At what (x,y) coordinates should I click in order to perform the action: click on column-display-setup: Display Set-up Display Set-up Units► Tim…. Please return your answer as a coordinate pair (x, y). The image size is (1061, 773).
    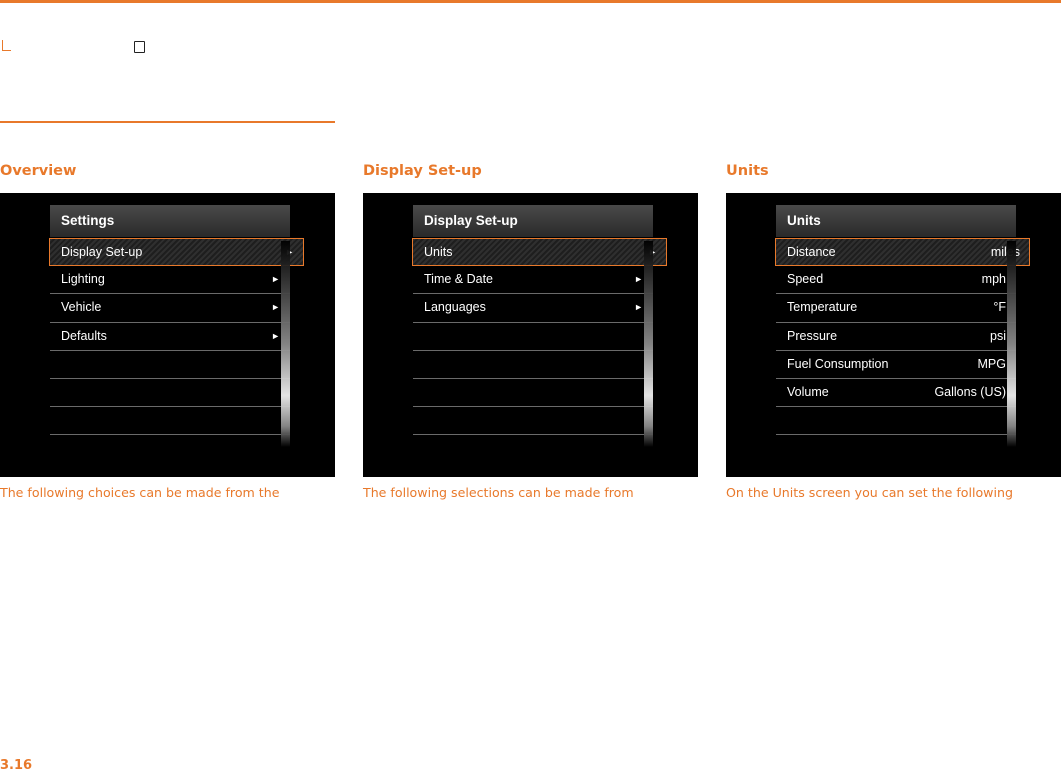
    Looking at the image, I should click on (531, 331).